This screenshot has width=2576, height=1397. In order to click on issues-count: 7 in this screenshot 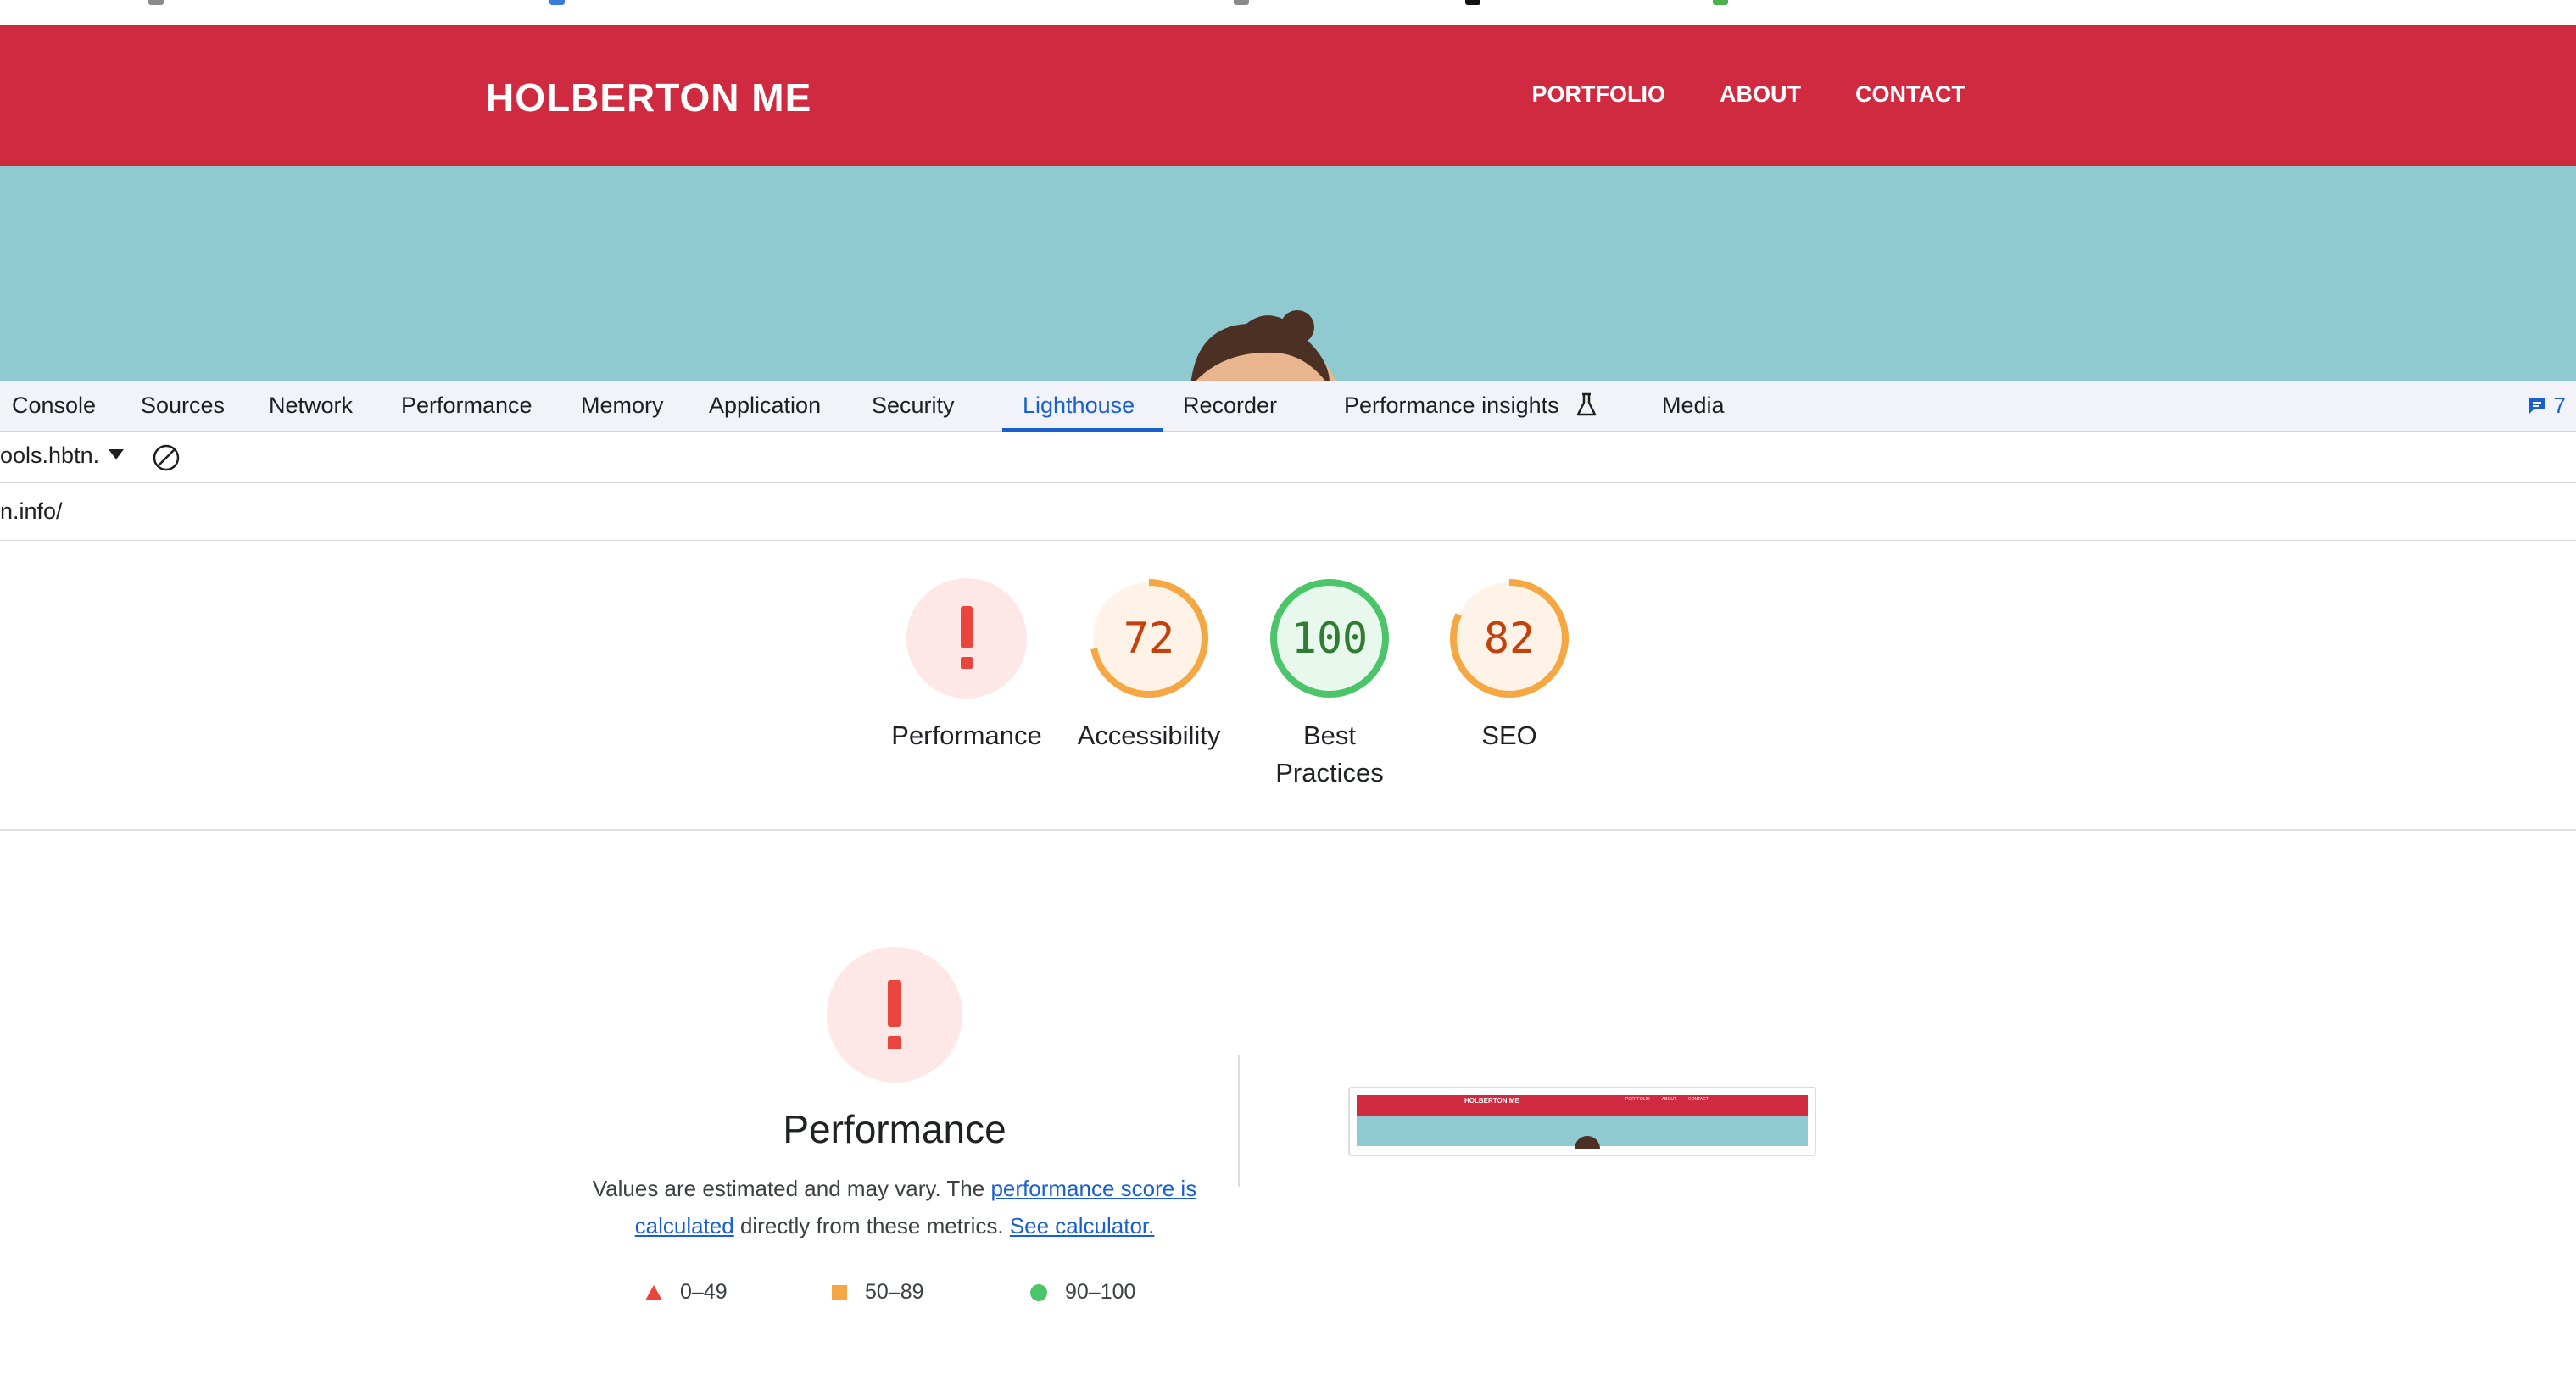, I will do `click(2559, 405)`.